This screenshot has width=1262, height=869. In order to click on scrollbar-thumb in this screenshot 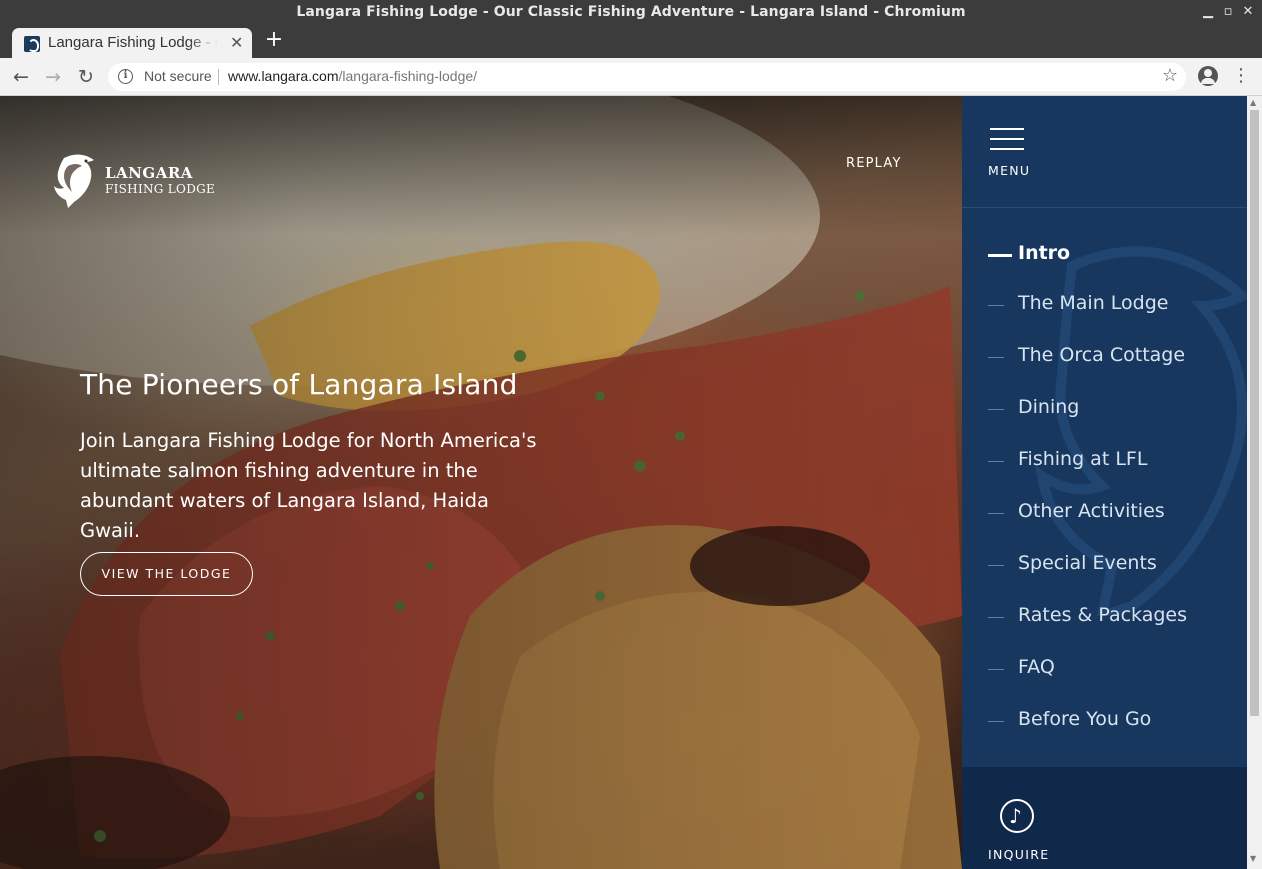, I will do `click(1254, 413)`.